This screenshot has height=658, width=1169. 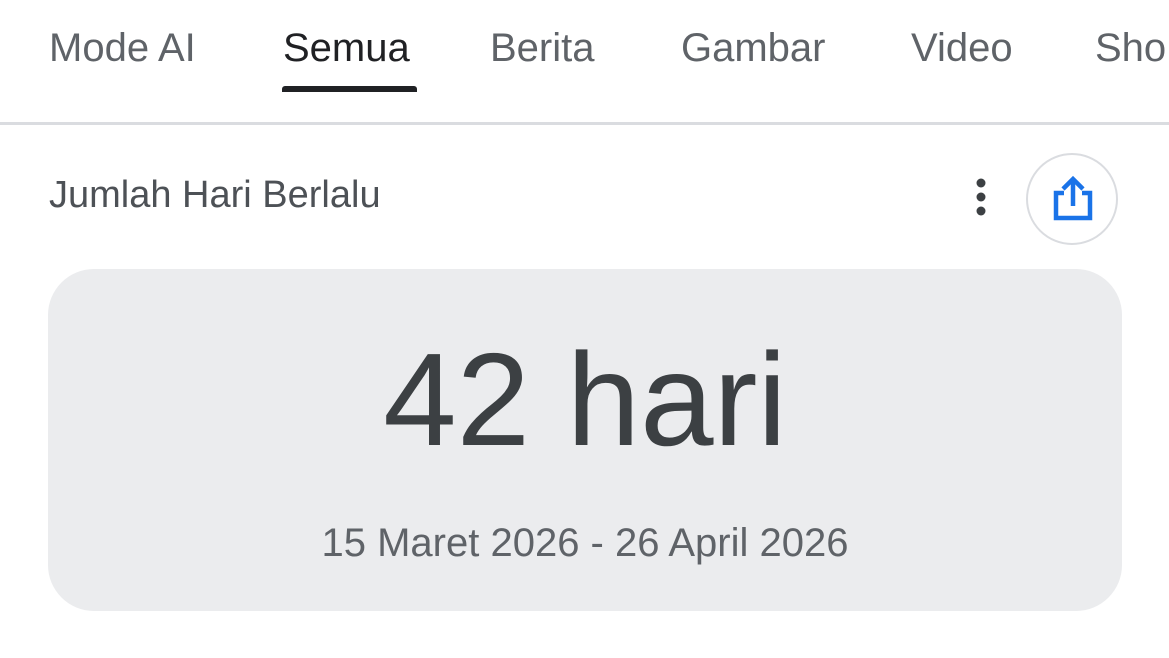 What do you see at coordinates (215, 195) in the screenshot?
I see `card-title: Jumlah Hari Berlalu` at bounding box center [215, 195].